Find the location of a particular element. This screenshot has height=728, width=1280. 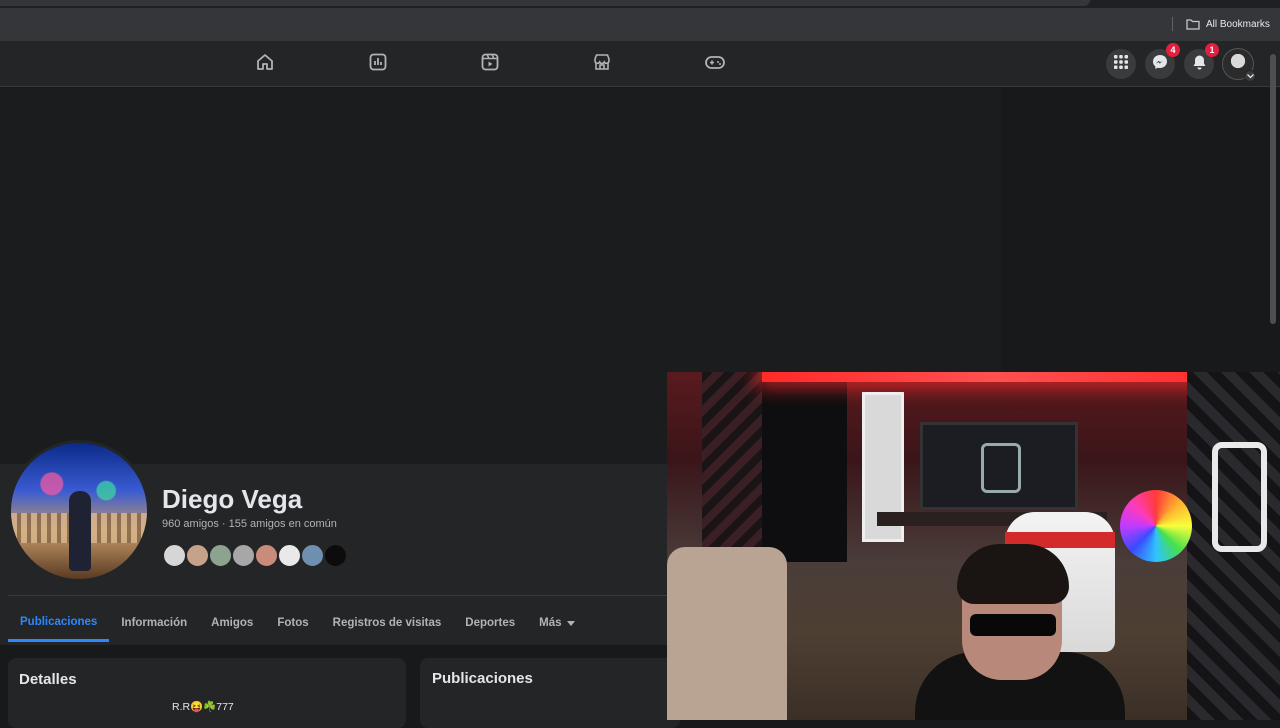

webcam-couch is located at coordinates (727, 633).